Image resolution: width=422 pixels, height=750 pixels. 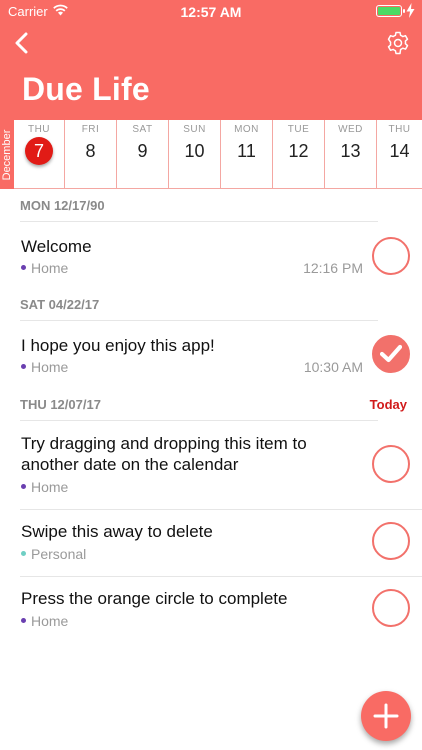 What do you see at coordinates (118, 345) in the screenshot?
I see `item-title: I hope you enjoy this app!` at bounding box center [118, 345].